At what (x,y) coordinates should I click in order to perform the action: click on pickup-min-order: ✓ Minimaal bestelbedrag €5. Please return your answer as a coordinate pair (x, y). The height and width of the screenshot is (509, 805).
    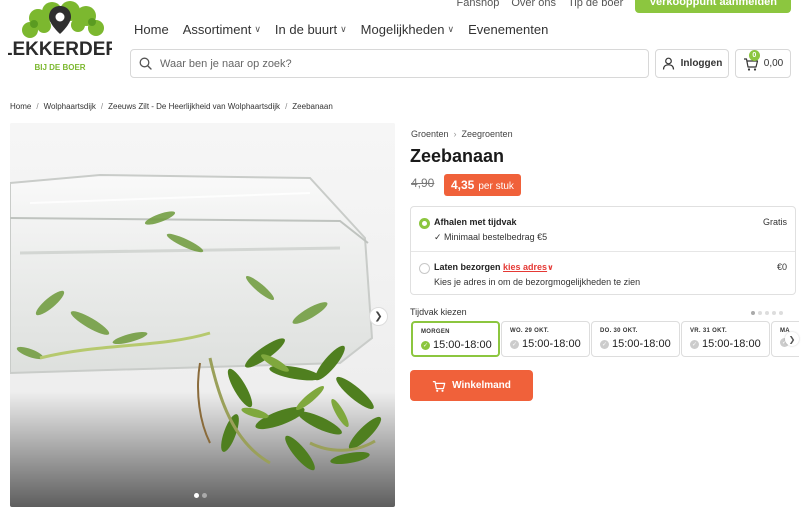
    Looking at the image, I should click on (491, 237).